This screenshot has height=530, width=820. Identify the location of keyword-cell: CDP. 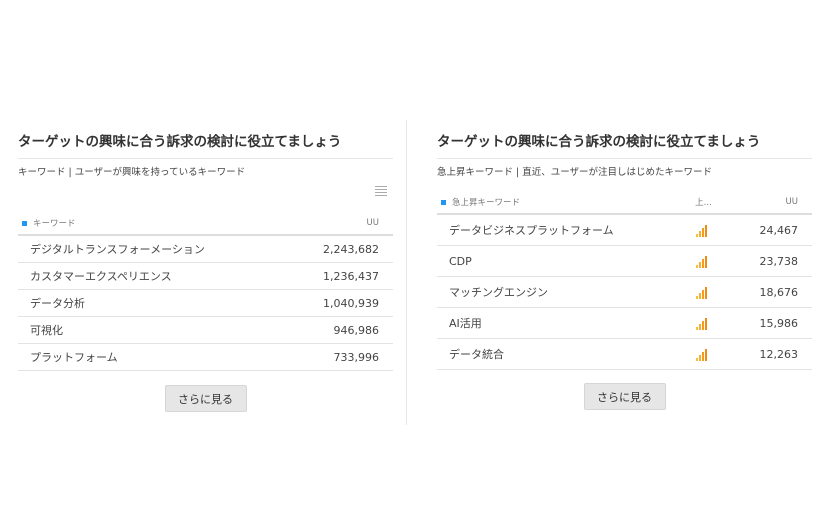
(558, 261).